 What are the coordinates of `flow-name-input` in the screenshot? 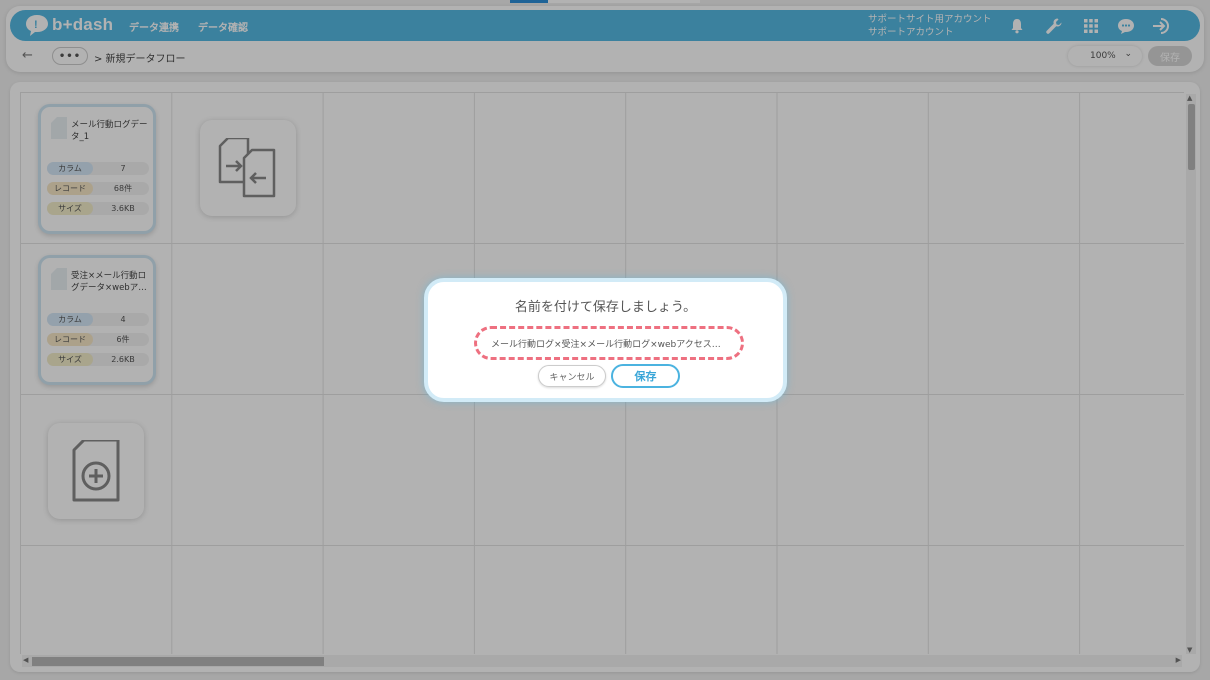 It's located at (609, 343).